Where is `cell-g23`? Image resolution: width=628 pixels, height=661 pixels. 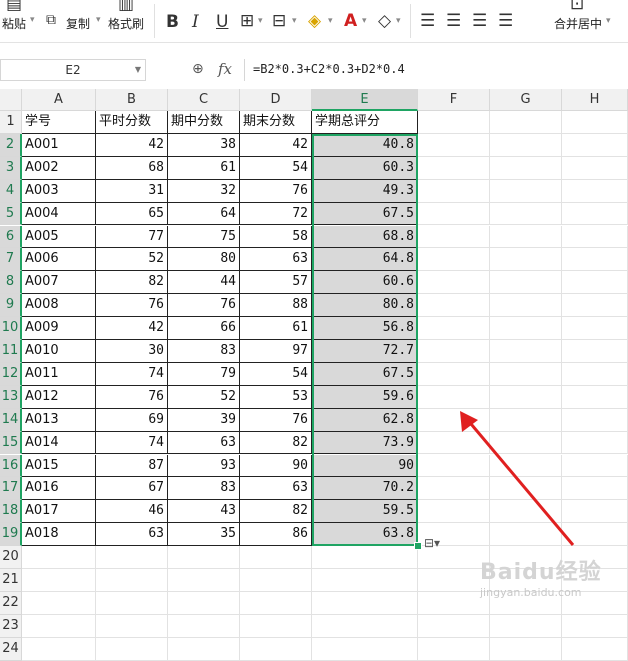 cell-g23 is located at coordinates (526, 626).